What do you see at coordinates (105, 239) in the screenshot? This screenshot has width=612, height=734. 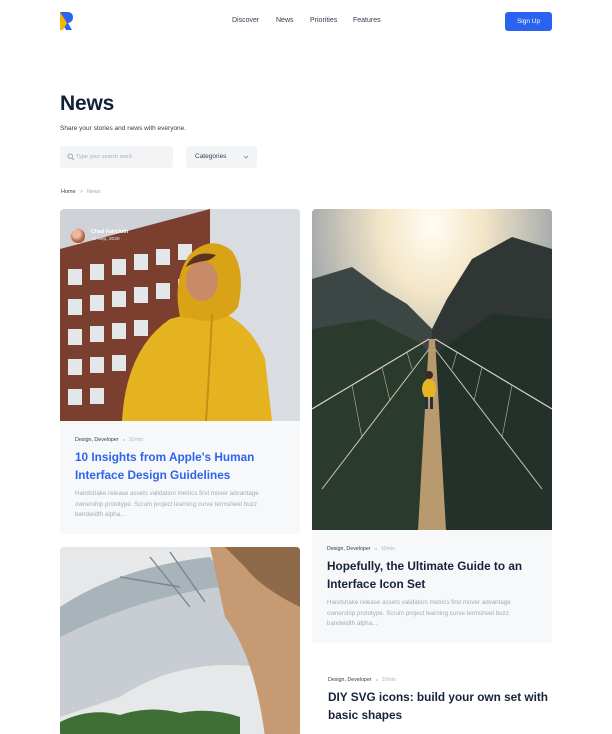 I see `post-date: 30 Sep, 2020` at bounding box center [105, 239].